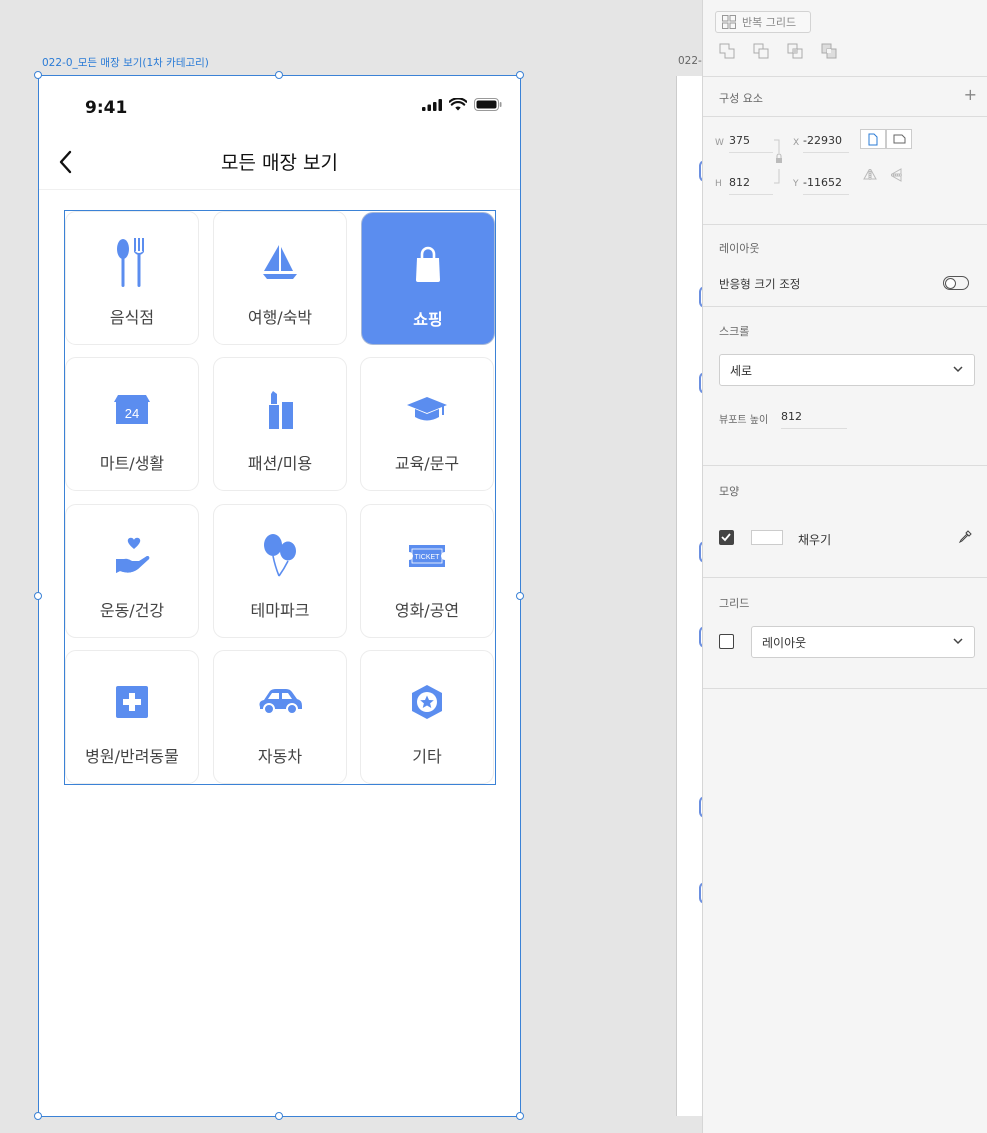 Image resolution: width=987 pixels, height=1133 pixels. Describe the element at coordinates (795, 51) in the screenshot. I see `intersect-icon` at that location.